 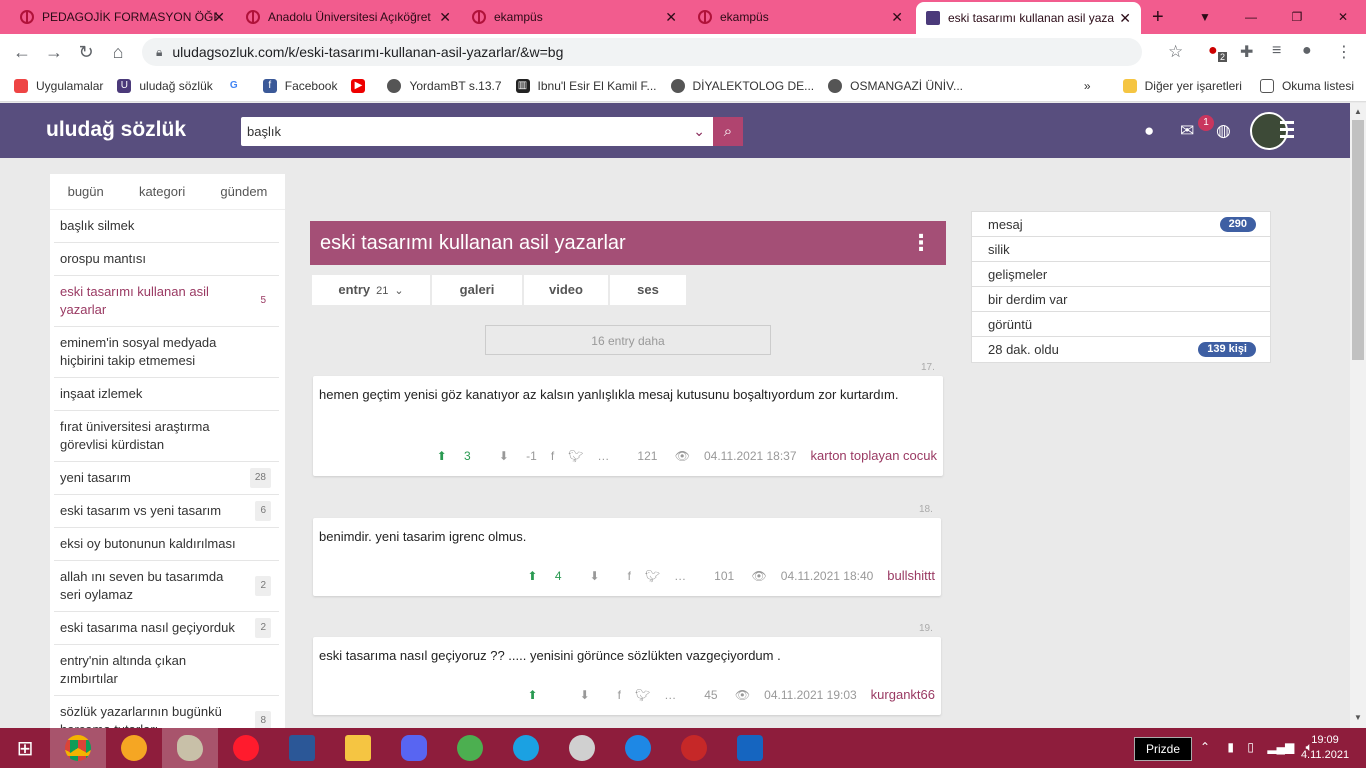 I want to click on sidebar-topic-item: entry'nin altında çıkan zımbırtılar, so click(x=166, y=670).